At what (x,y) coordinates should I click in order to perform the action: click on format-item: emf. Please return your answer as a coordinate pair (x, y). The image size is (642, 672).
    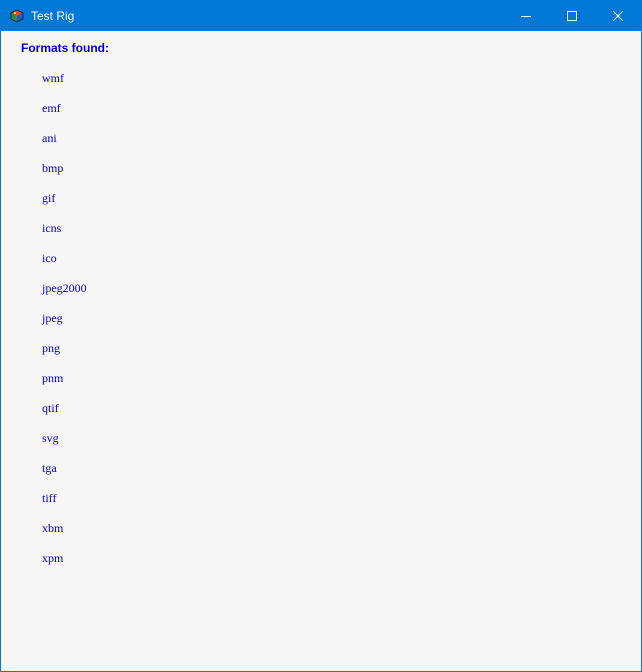
    Looking at the image, I should click on (51, 108).